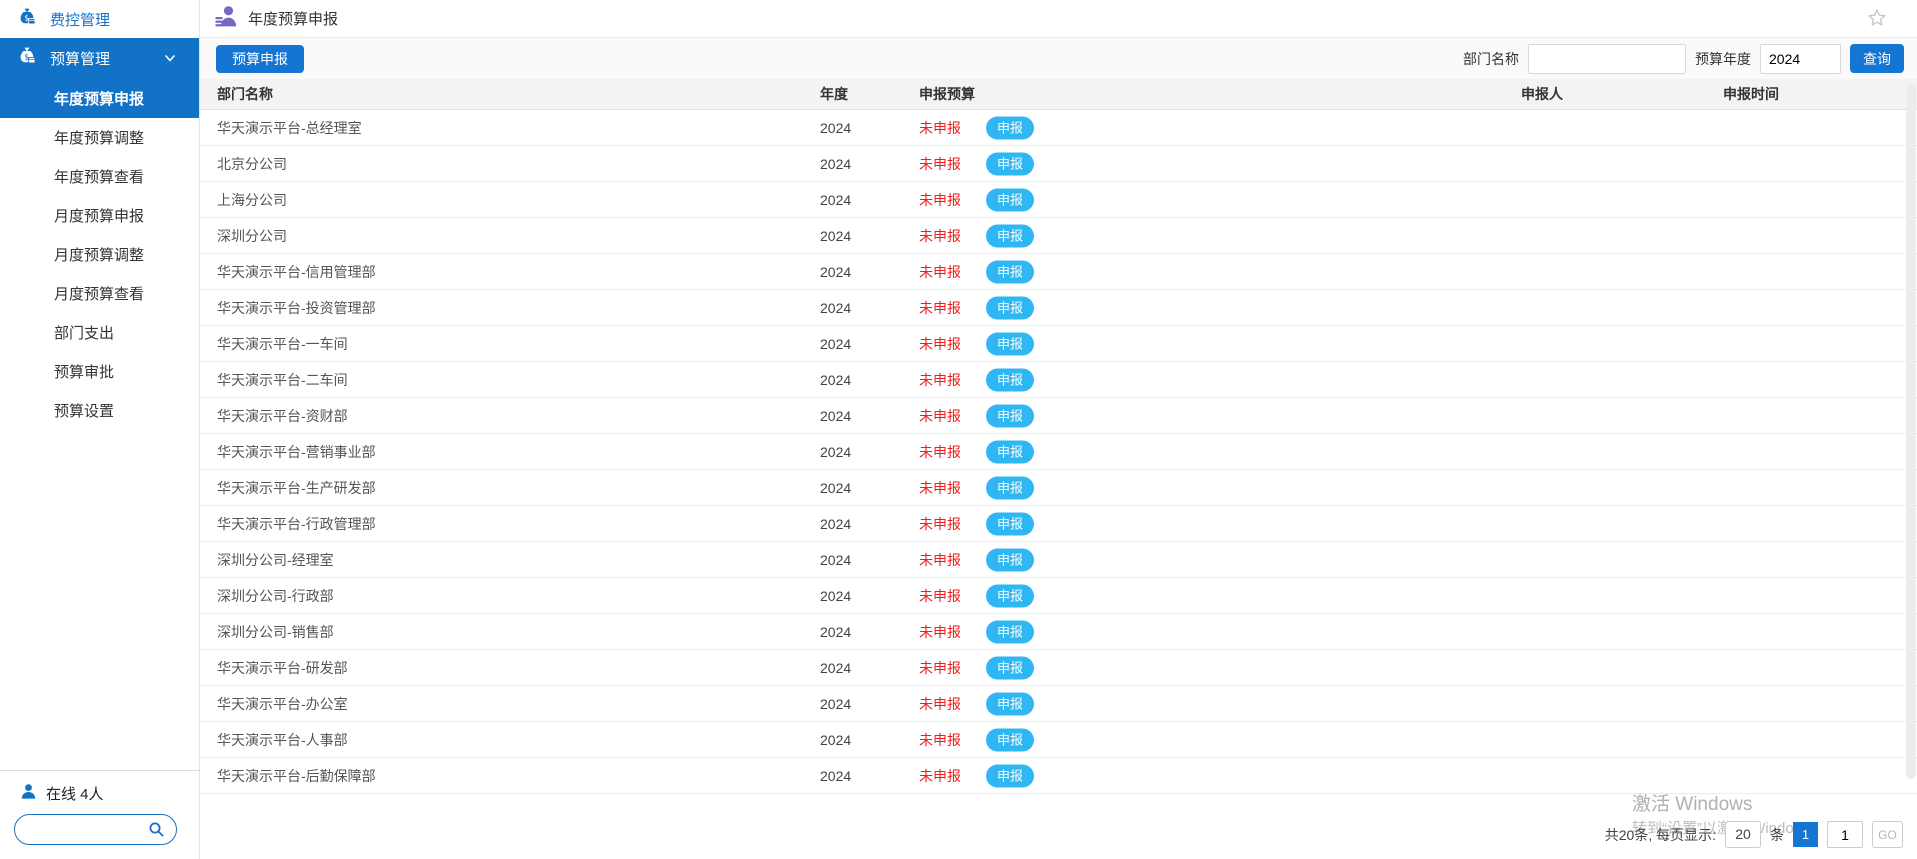  I want to click on page-header: 年度预算申报, so click(1058, 19).